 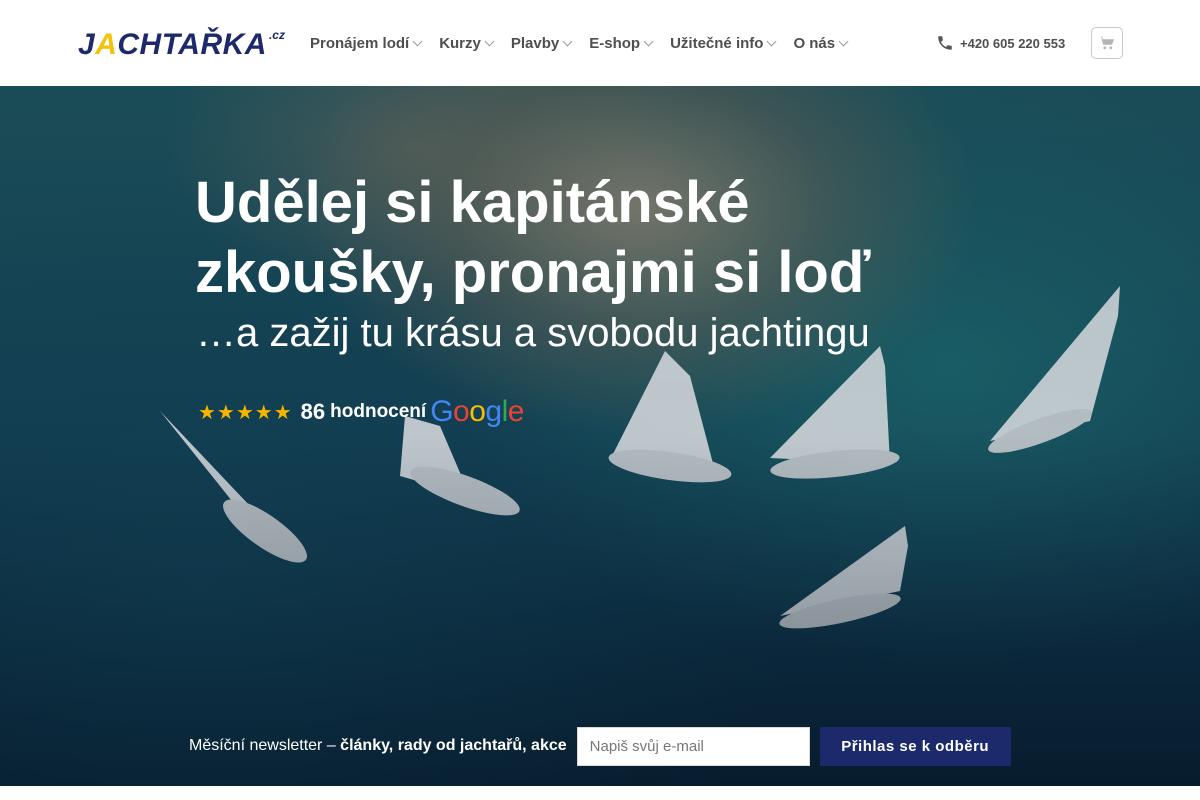 What do you see at coordinates (493, 411) in the screenshot?
I see `google-letter: g` at bounding box center [493, 411].